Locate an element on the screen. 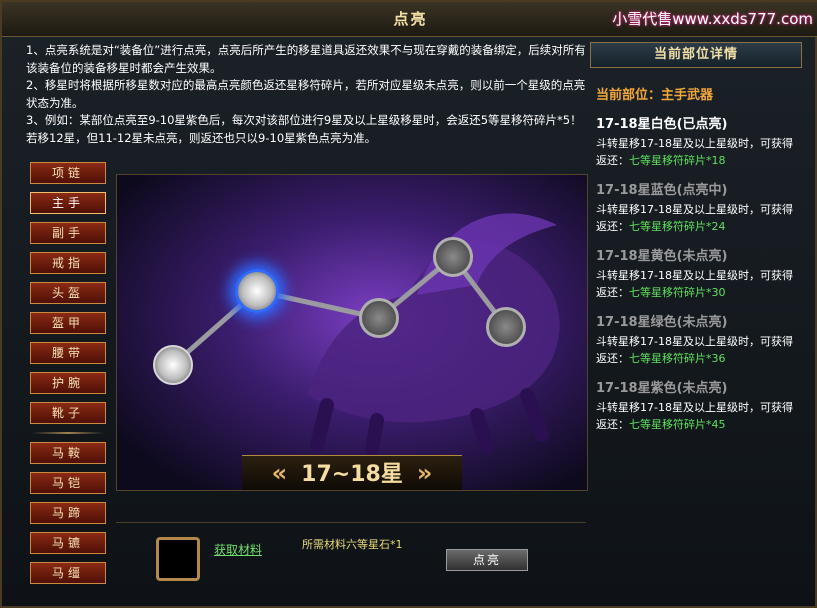 The height and width of the screenshot is (608, 817). star-tier-name: 17-18星黄色(未点亮) is located at coordinates (662, 256).